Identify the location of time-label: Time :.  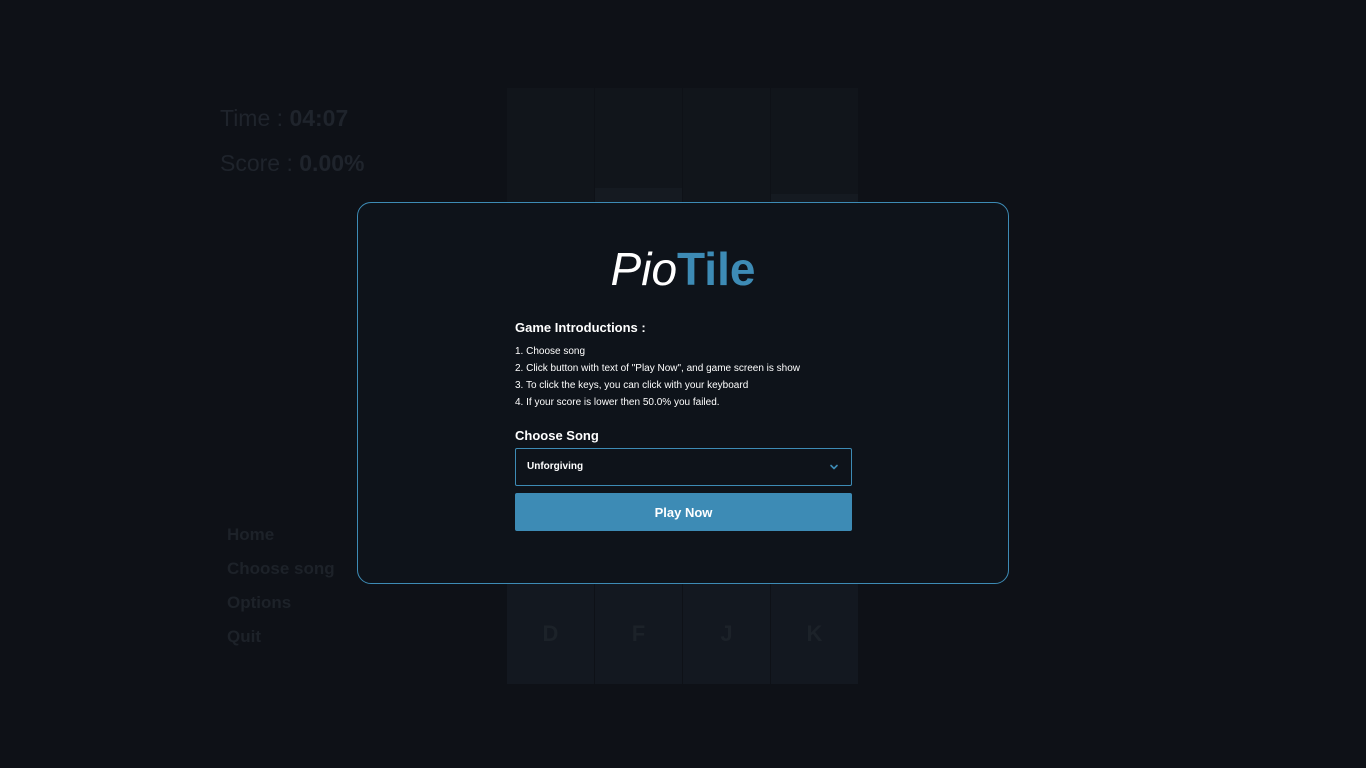
(255, 118).